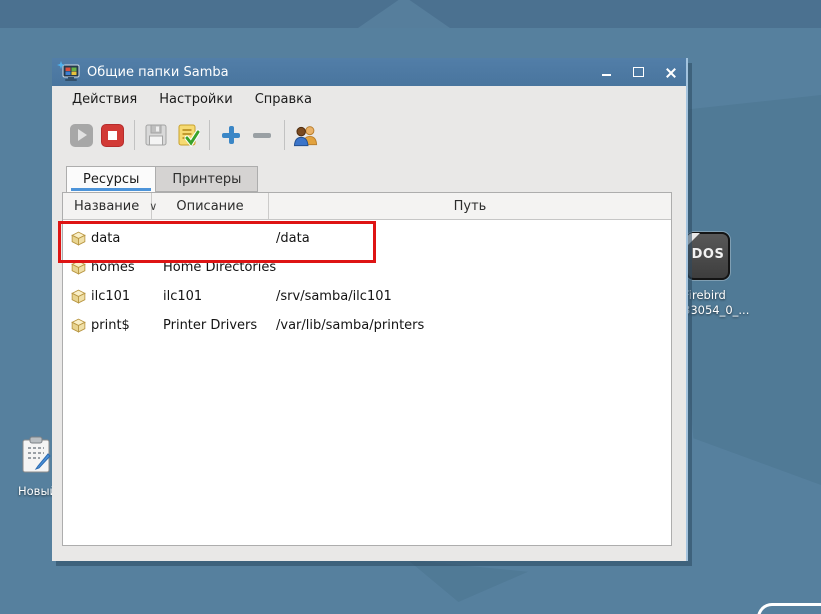 Image resolution: width=821 pixels, height=614 pixels. I want to click on minimize-button, so click(606, 72).